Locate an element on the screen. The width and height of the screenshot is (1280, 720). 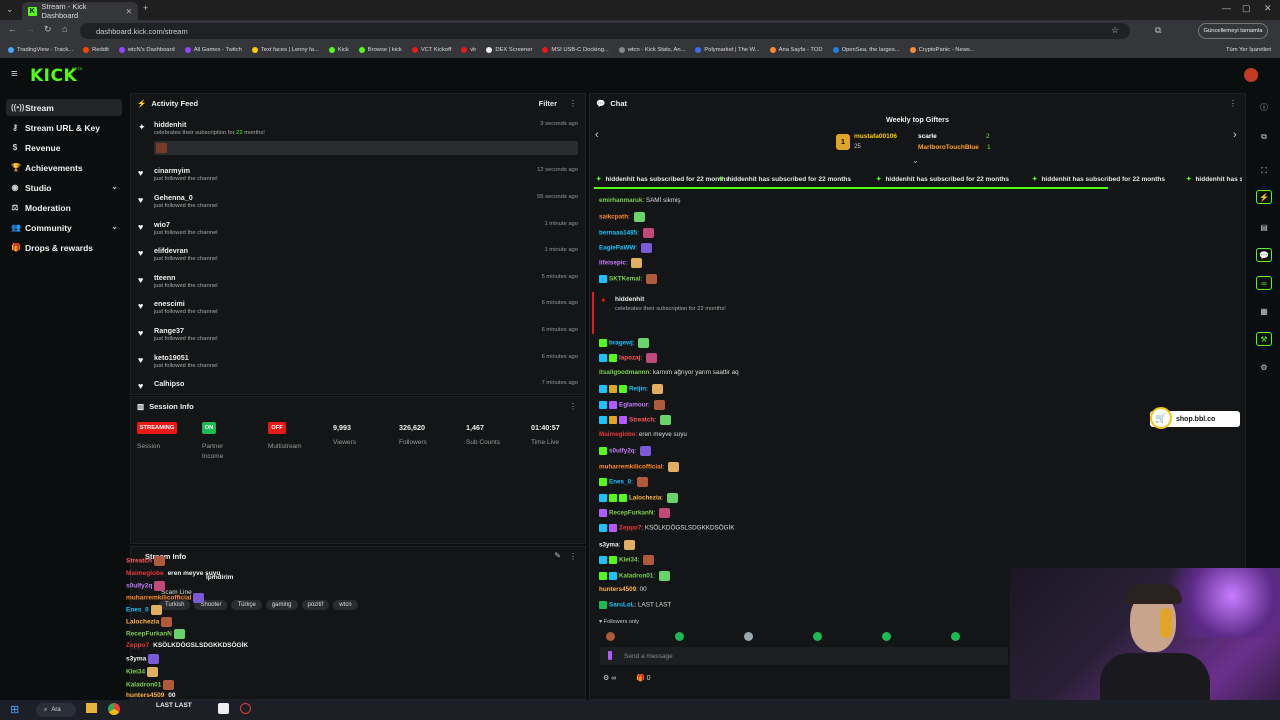
chevron-right-icon: › is located at coordinates (1235, 135).